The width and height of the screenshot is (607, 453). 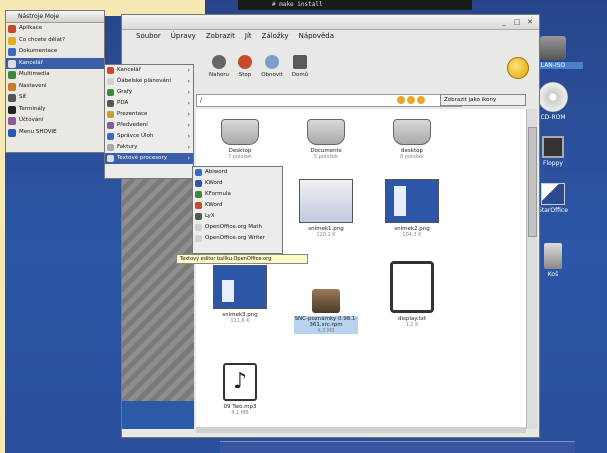 I want to click on submenu-item-label: Textové procesory, so click(x=142, y=158).